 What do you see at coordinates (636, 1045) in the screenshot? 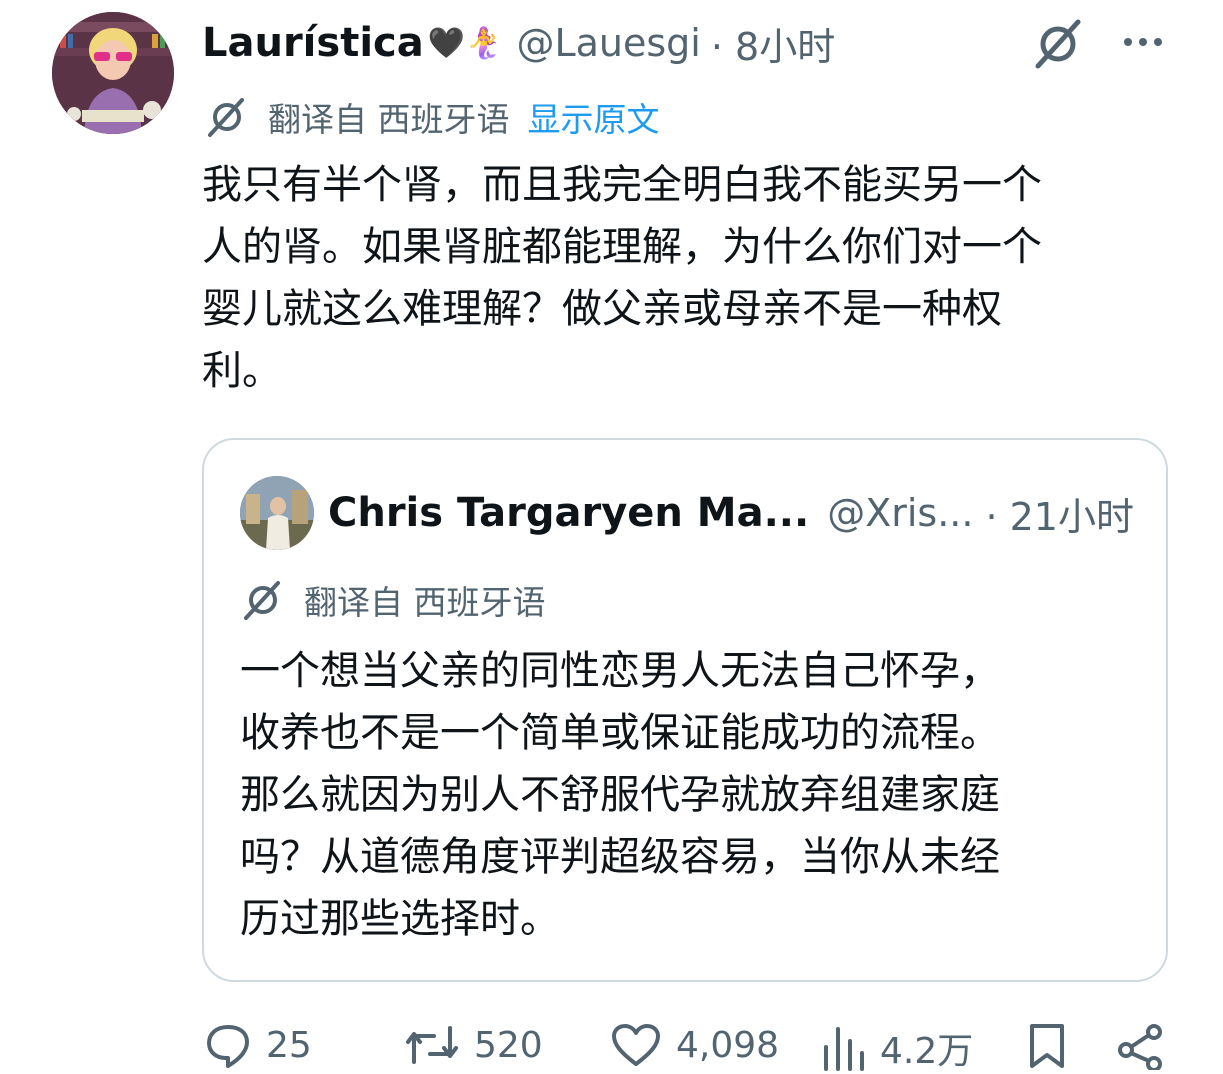
I see `heart-icon` at bounding box center [636, 1045].